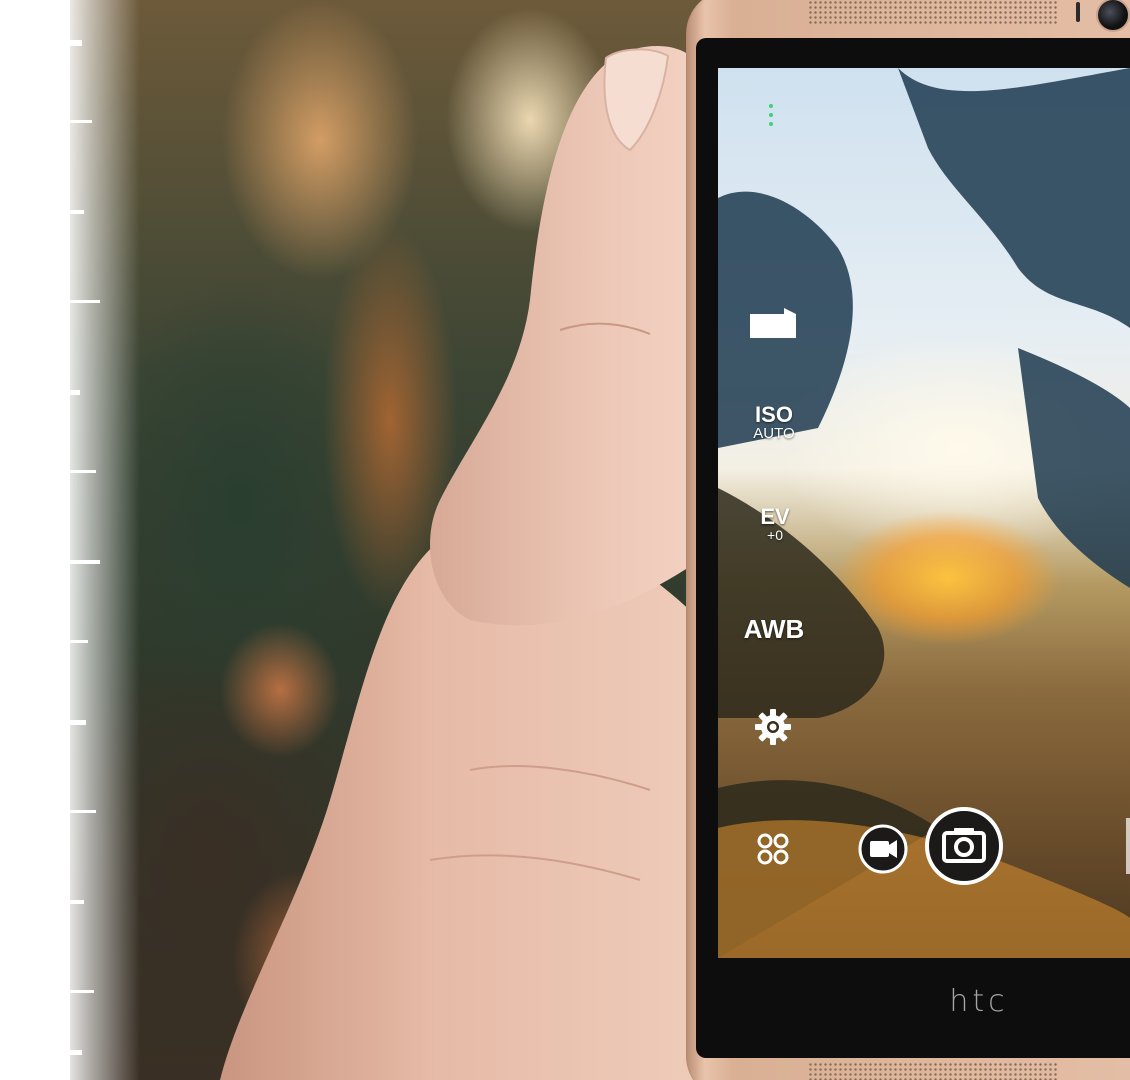 The height and width of the screenshot is (1080, 1130). Describe the element at coordinates (775, 535) in the screenshot. I see `ev-value: +0` at that location.